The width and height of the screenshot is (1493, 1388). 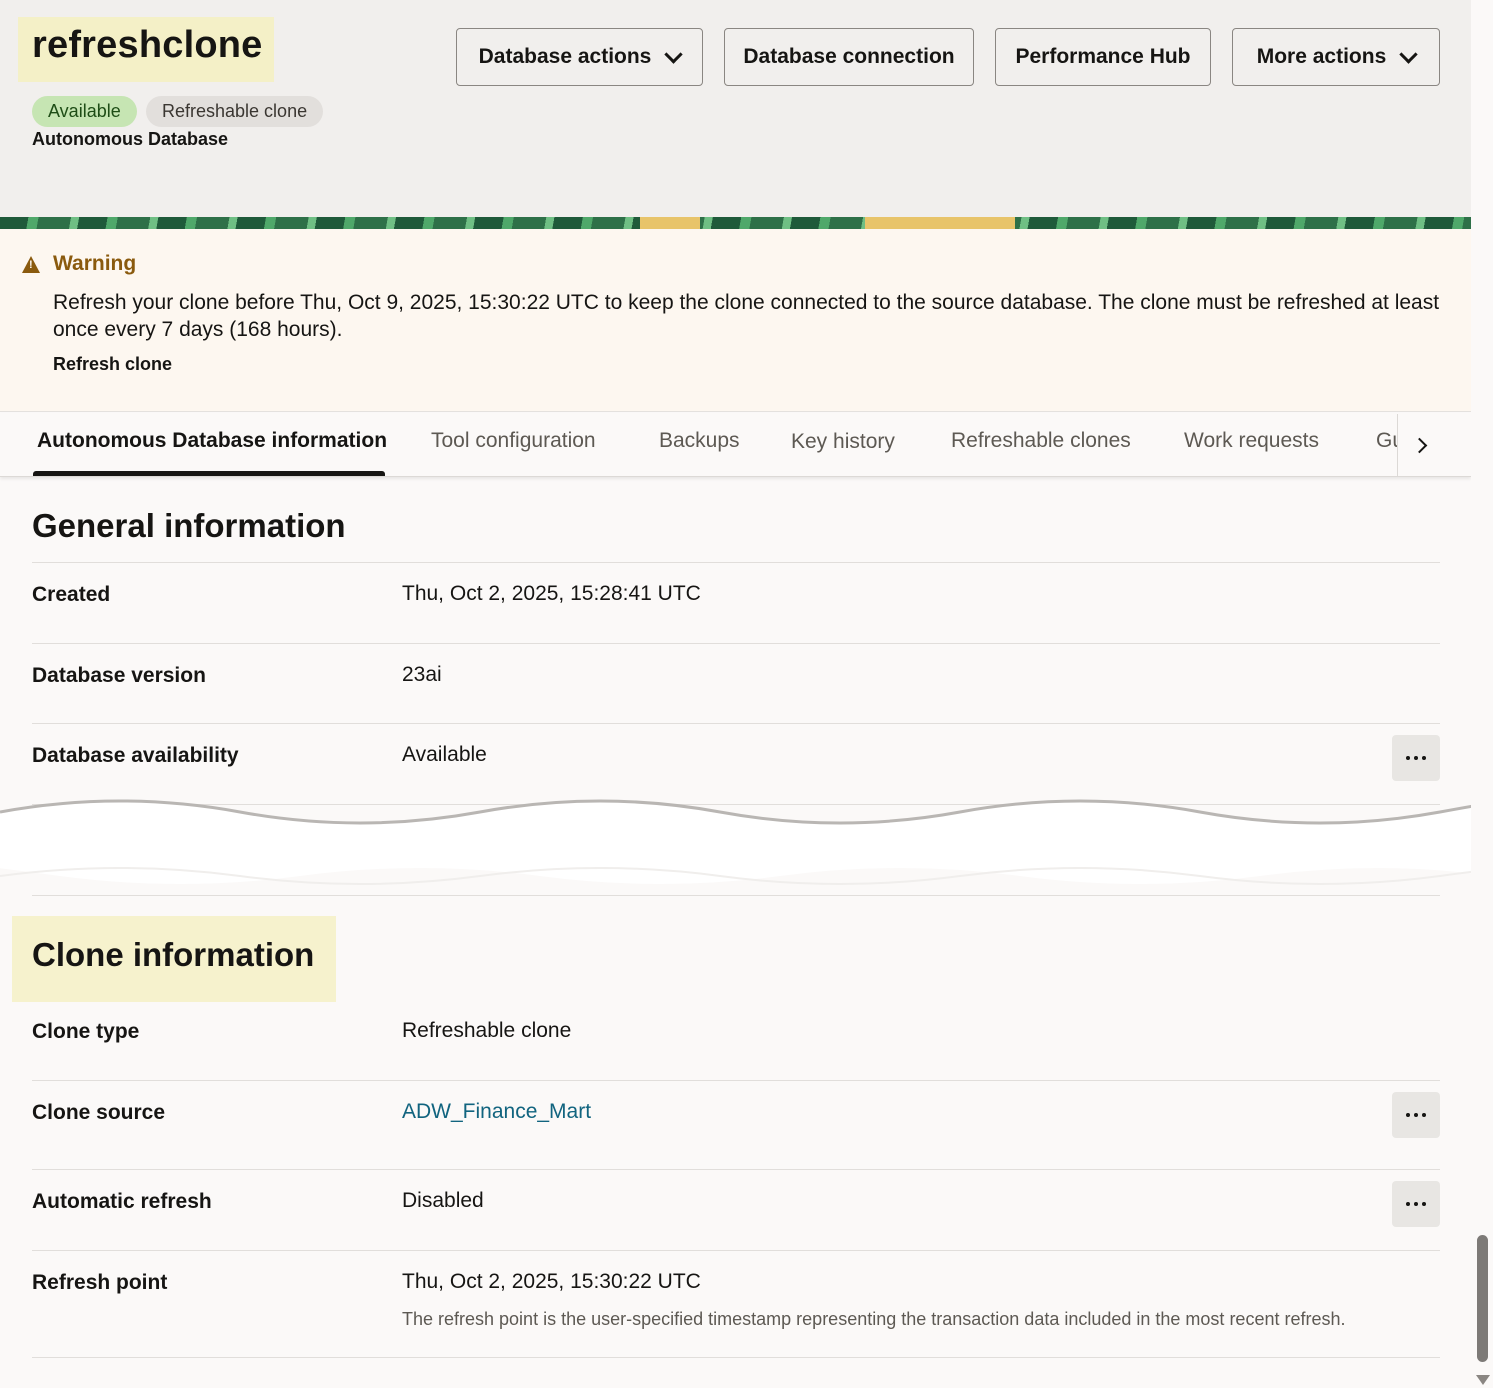 I want to click on decorative-banner, so click(x=735, y=223).